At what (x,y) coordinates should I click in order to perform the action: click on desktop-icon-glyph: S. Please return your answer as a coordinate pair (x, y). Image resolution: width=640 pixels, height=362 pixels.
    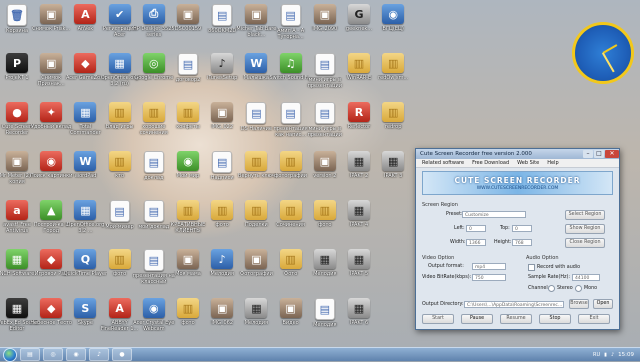
    Looking at the image, I should click on (85, 308).